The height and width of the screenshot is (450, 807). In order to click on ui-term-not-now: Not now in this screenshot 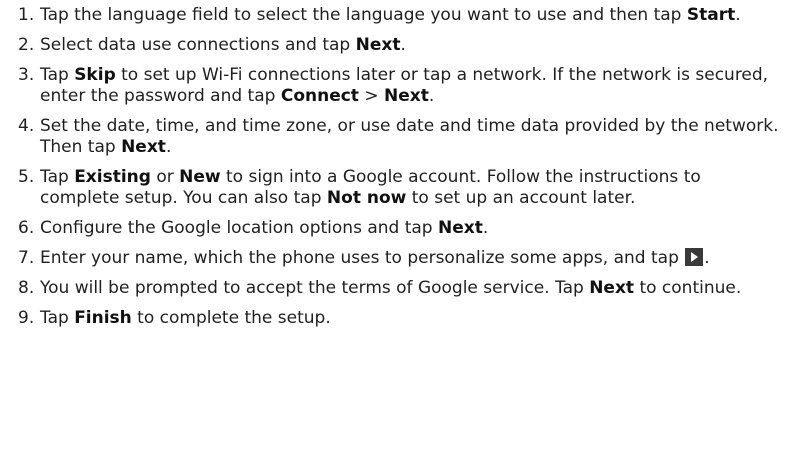, I will do `click(366, 198)`.